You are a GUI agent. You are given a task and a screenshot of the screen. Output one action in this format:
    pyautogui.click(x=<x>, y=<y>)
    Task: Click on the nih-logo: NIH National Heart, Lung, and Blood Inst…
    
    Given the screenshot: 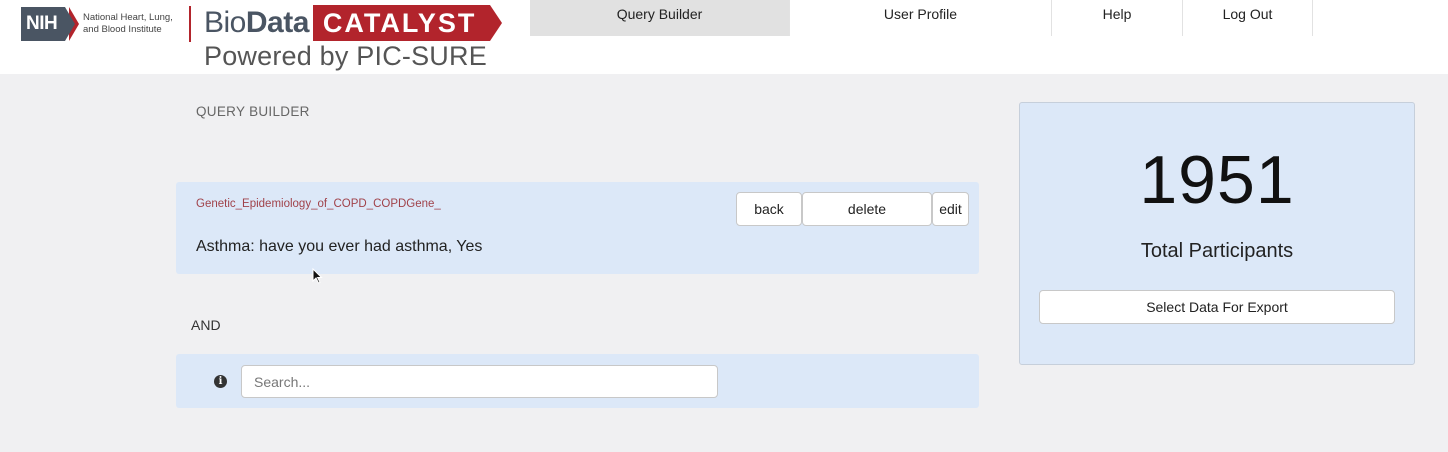 What is the action you would take?
    pyautogui.click(x=102, y=24)
    